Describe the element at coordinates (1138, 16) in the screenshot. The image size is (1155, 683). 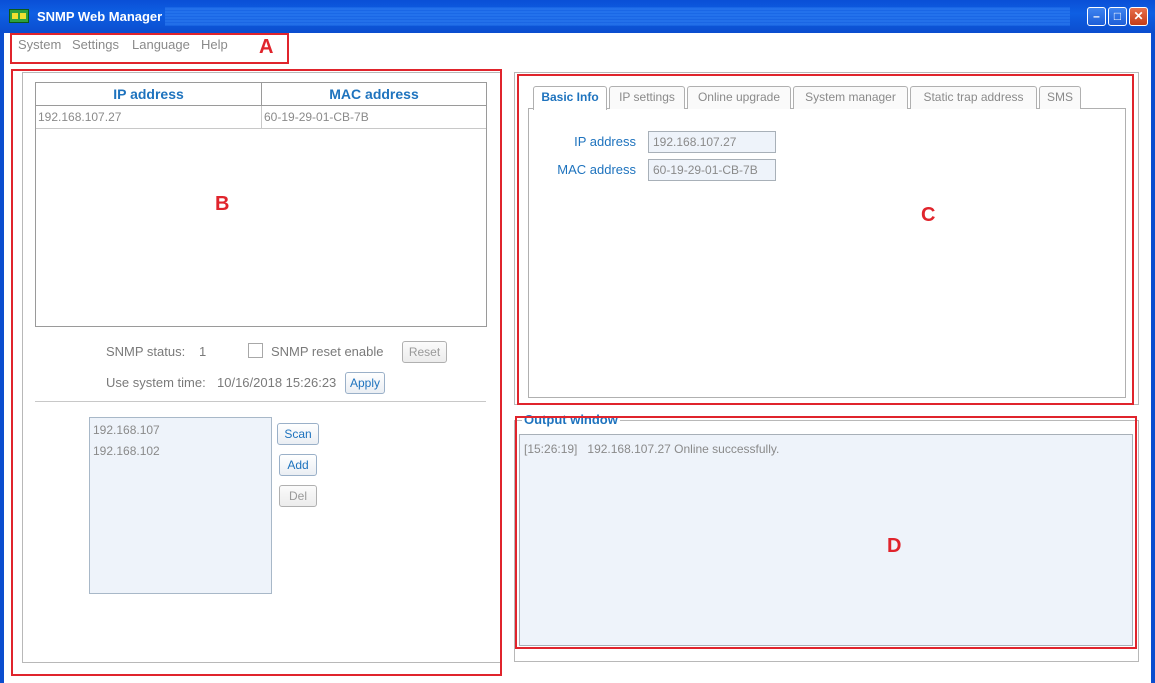
I see `close-button: ✕` at that location.